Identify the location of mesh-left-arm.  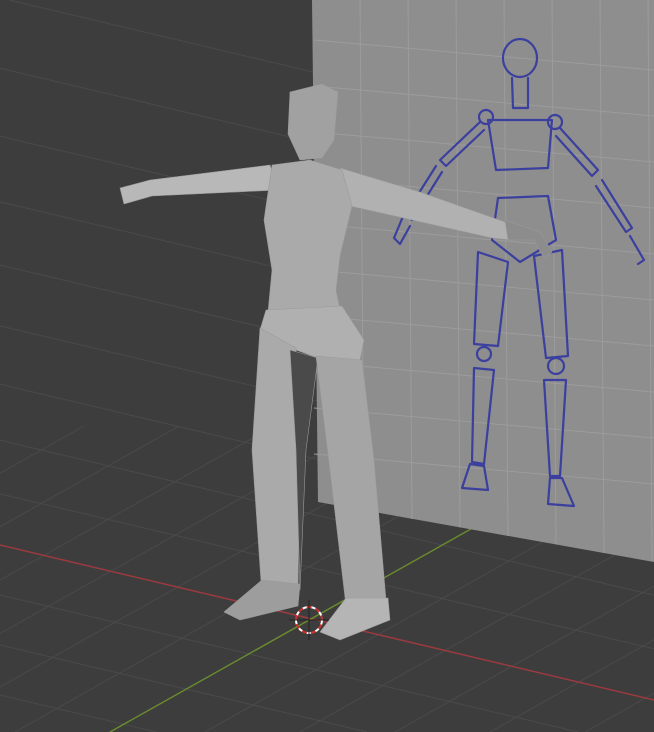
(199, 184).